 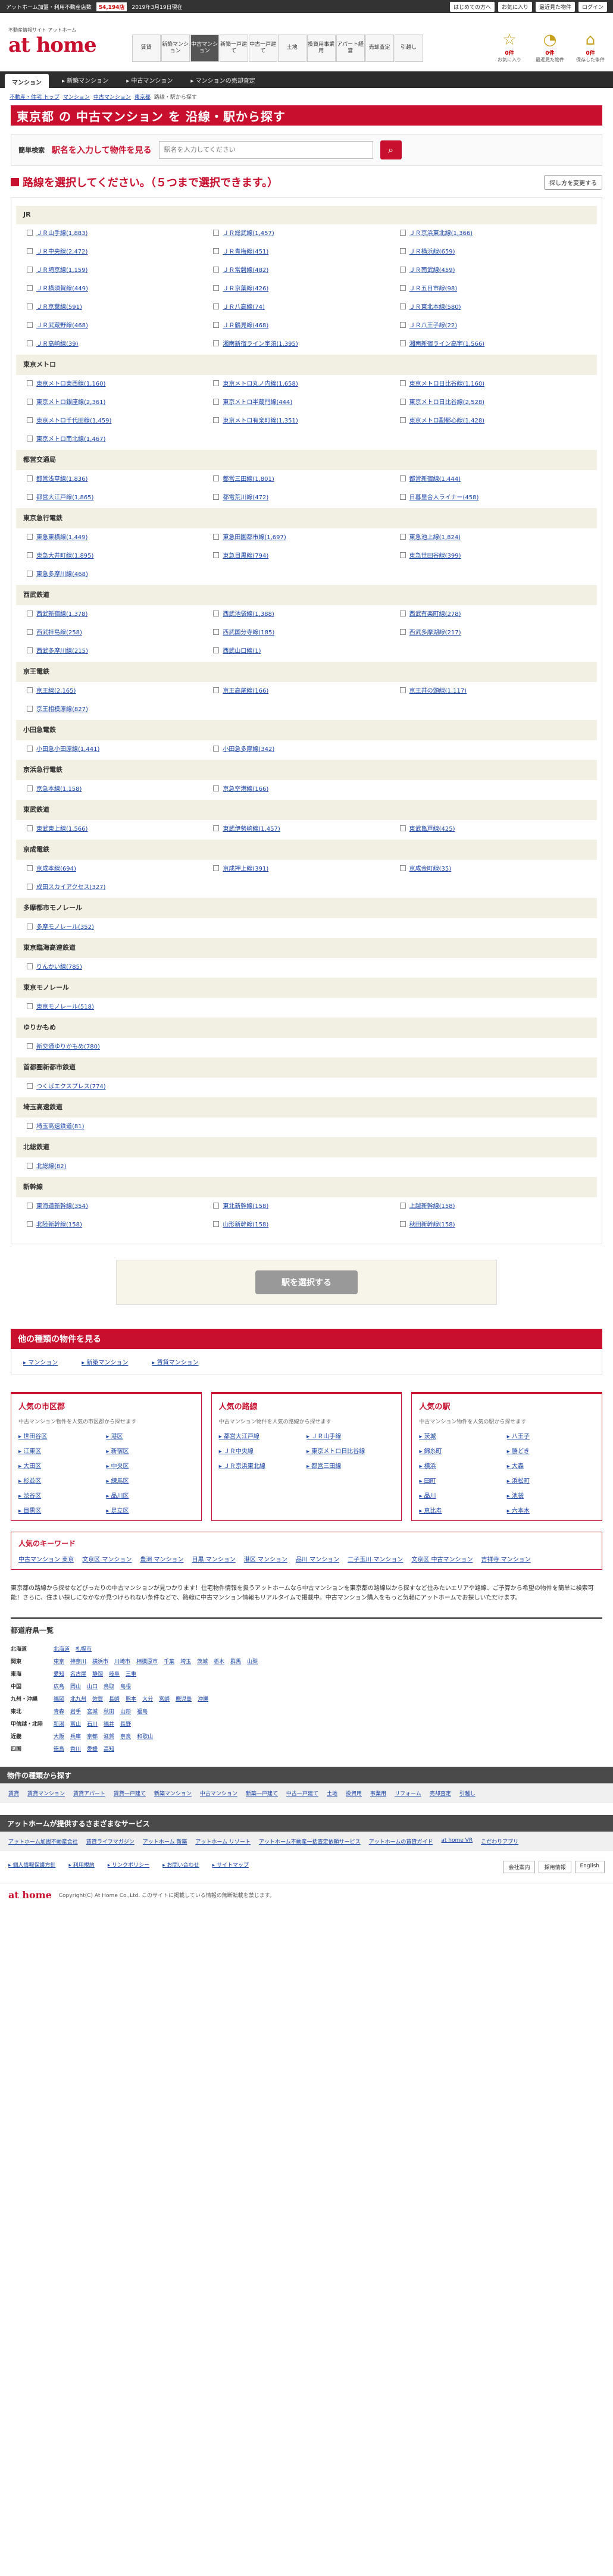 What do you see at coordinates (109, 1748) in the screenshot?
I see `prefecture-link: 高知` at bounding box center [109, 1748].